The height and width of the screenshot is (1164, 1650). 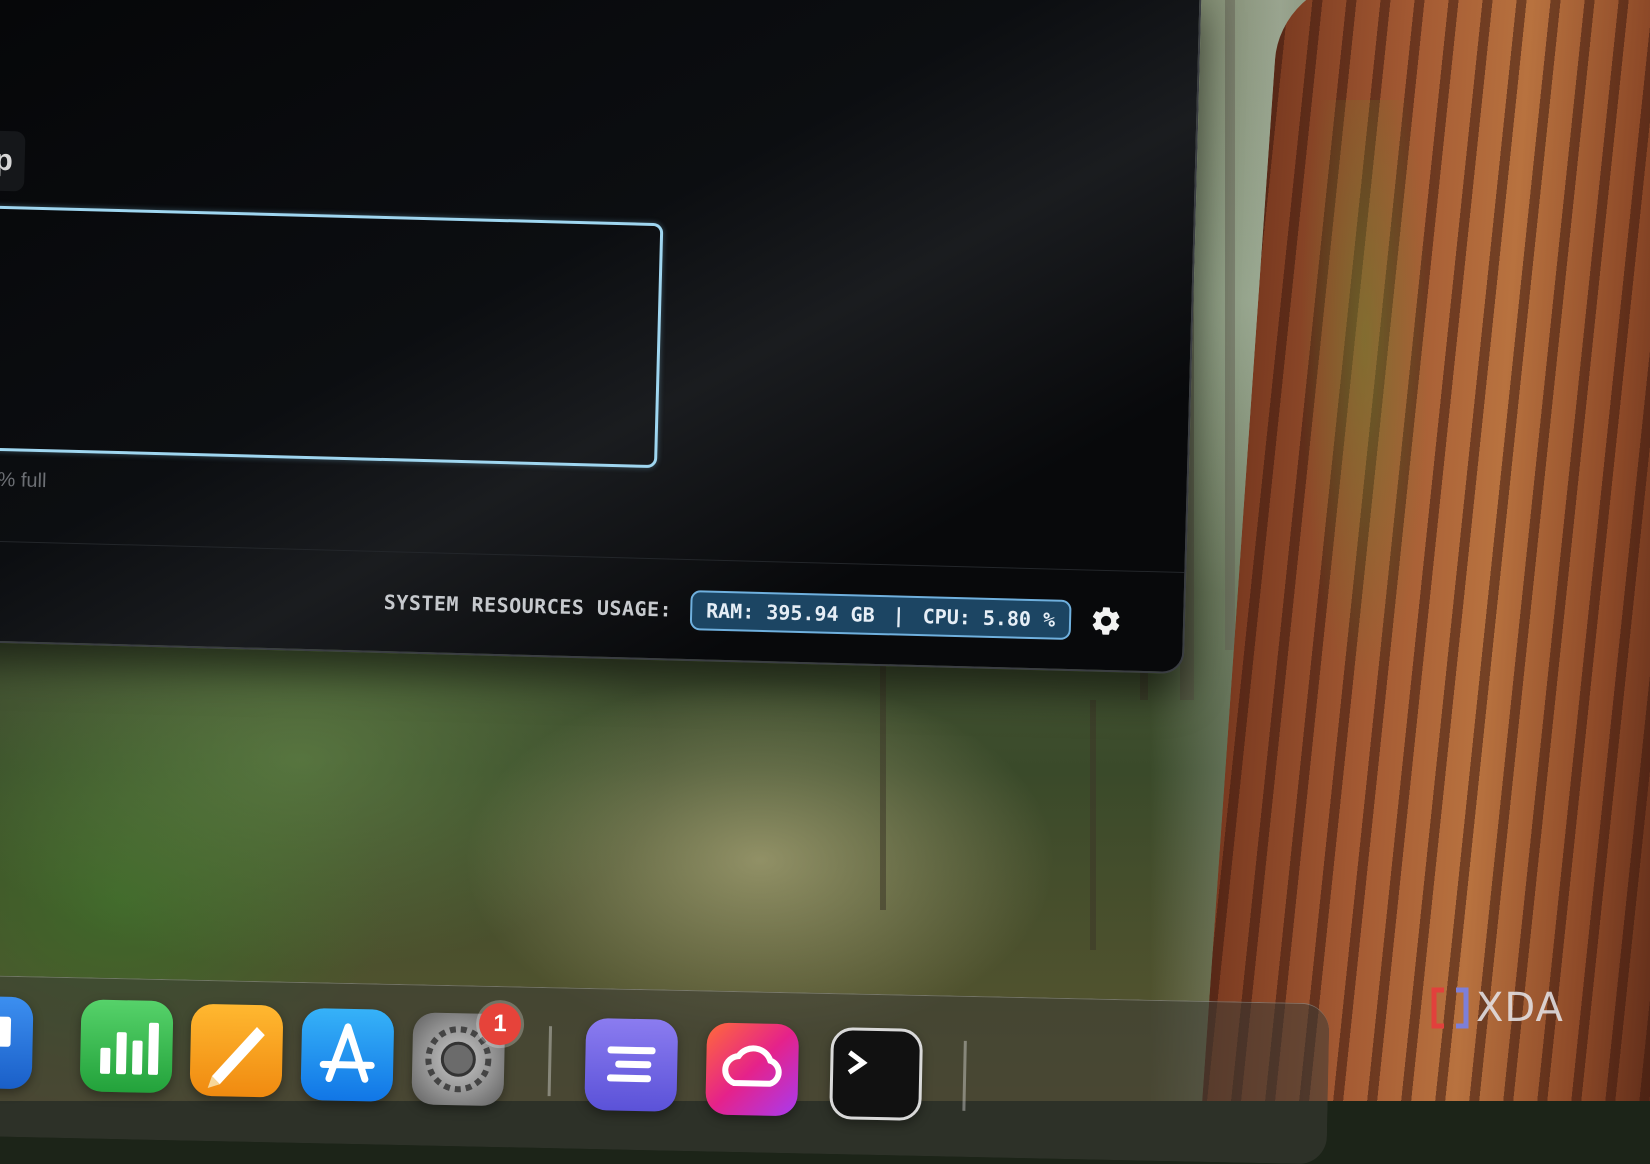 What do you see at coordinates (23, 480) in the screenshot?
I see `storage-caption: 0% full` at bounding box center [23, 480].